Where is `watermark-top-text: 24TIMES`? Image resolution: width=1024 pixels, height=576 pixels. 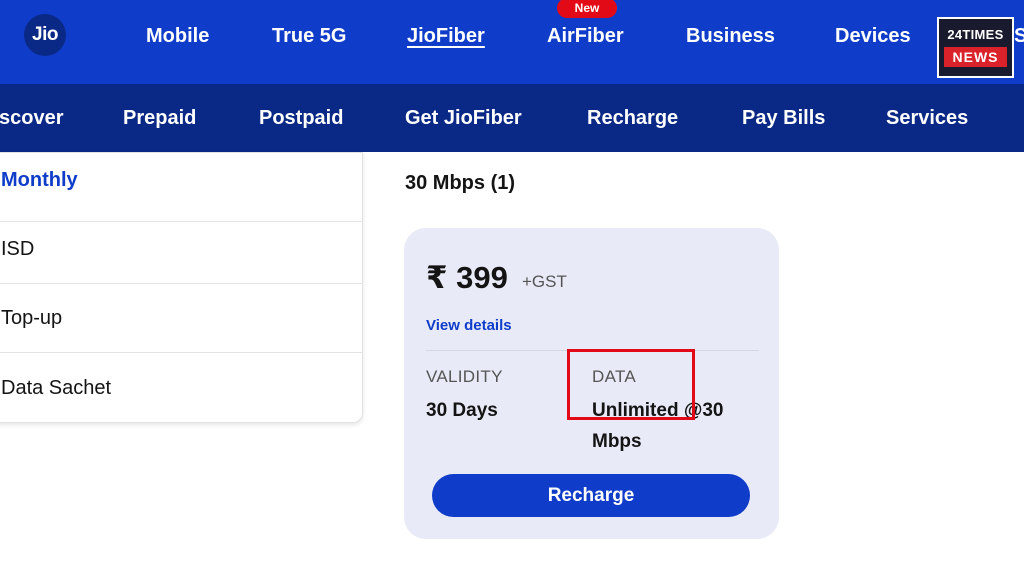
watermark-top-text: 24TIMES is located at coordinates (975, 34).